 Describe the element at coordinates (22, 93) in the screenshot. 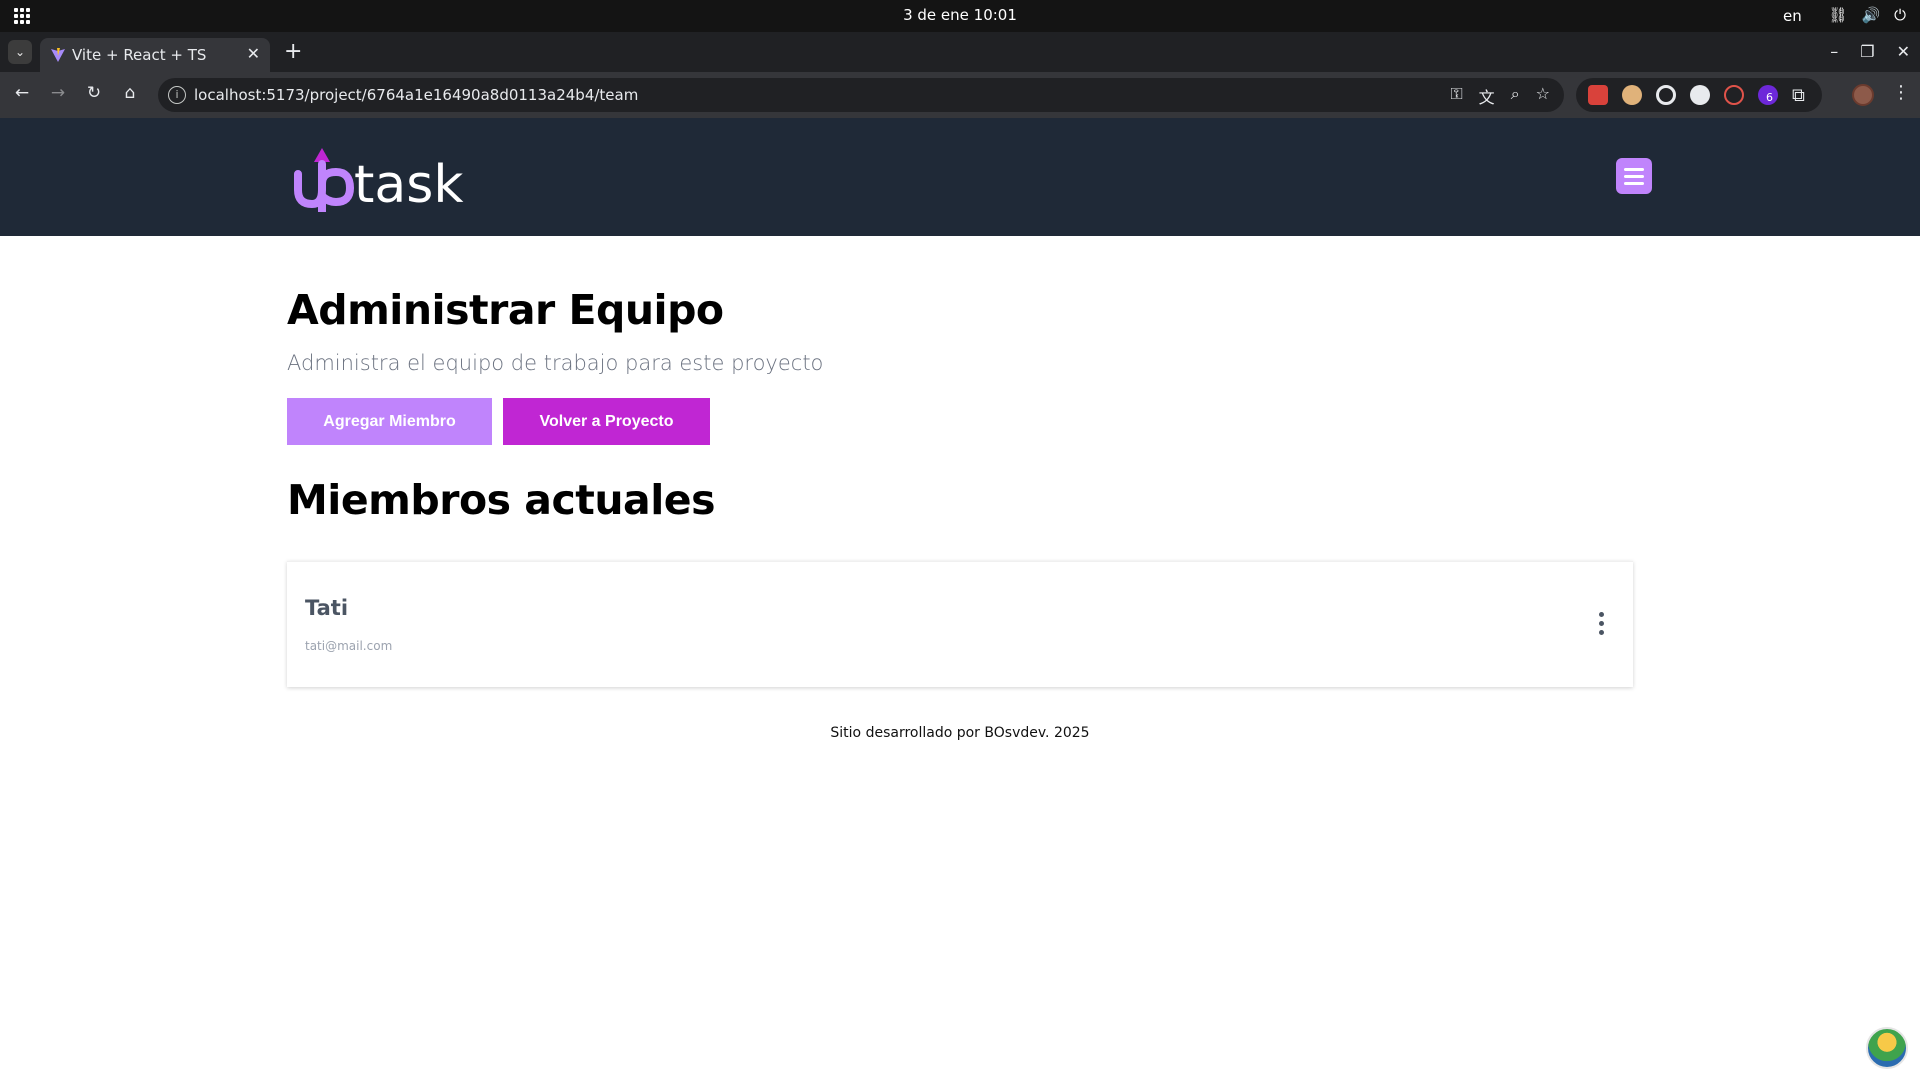

I see `back-icon: ←` at that location.